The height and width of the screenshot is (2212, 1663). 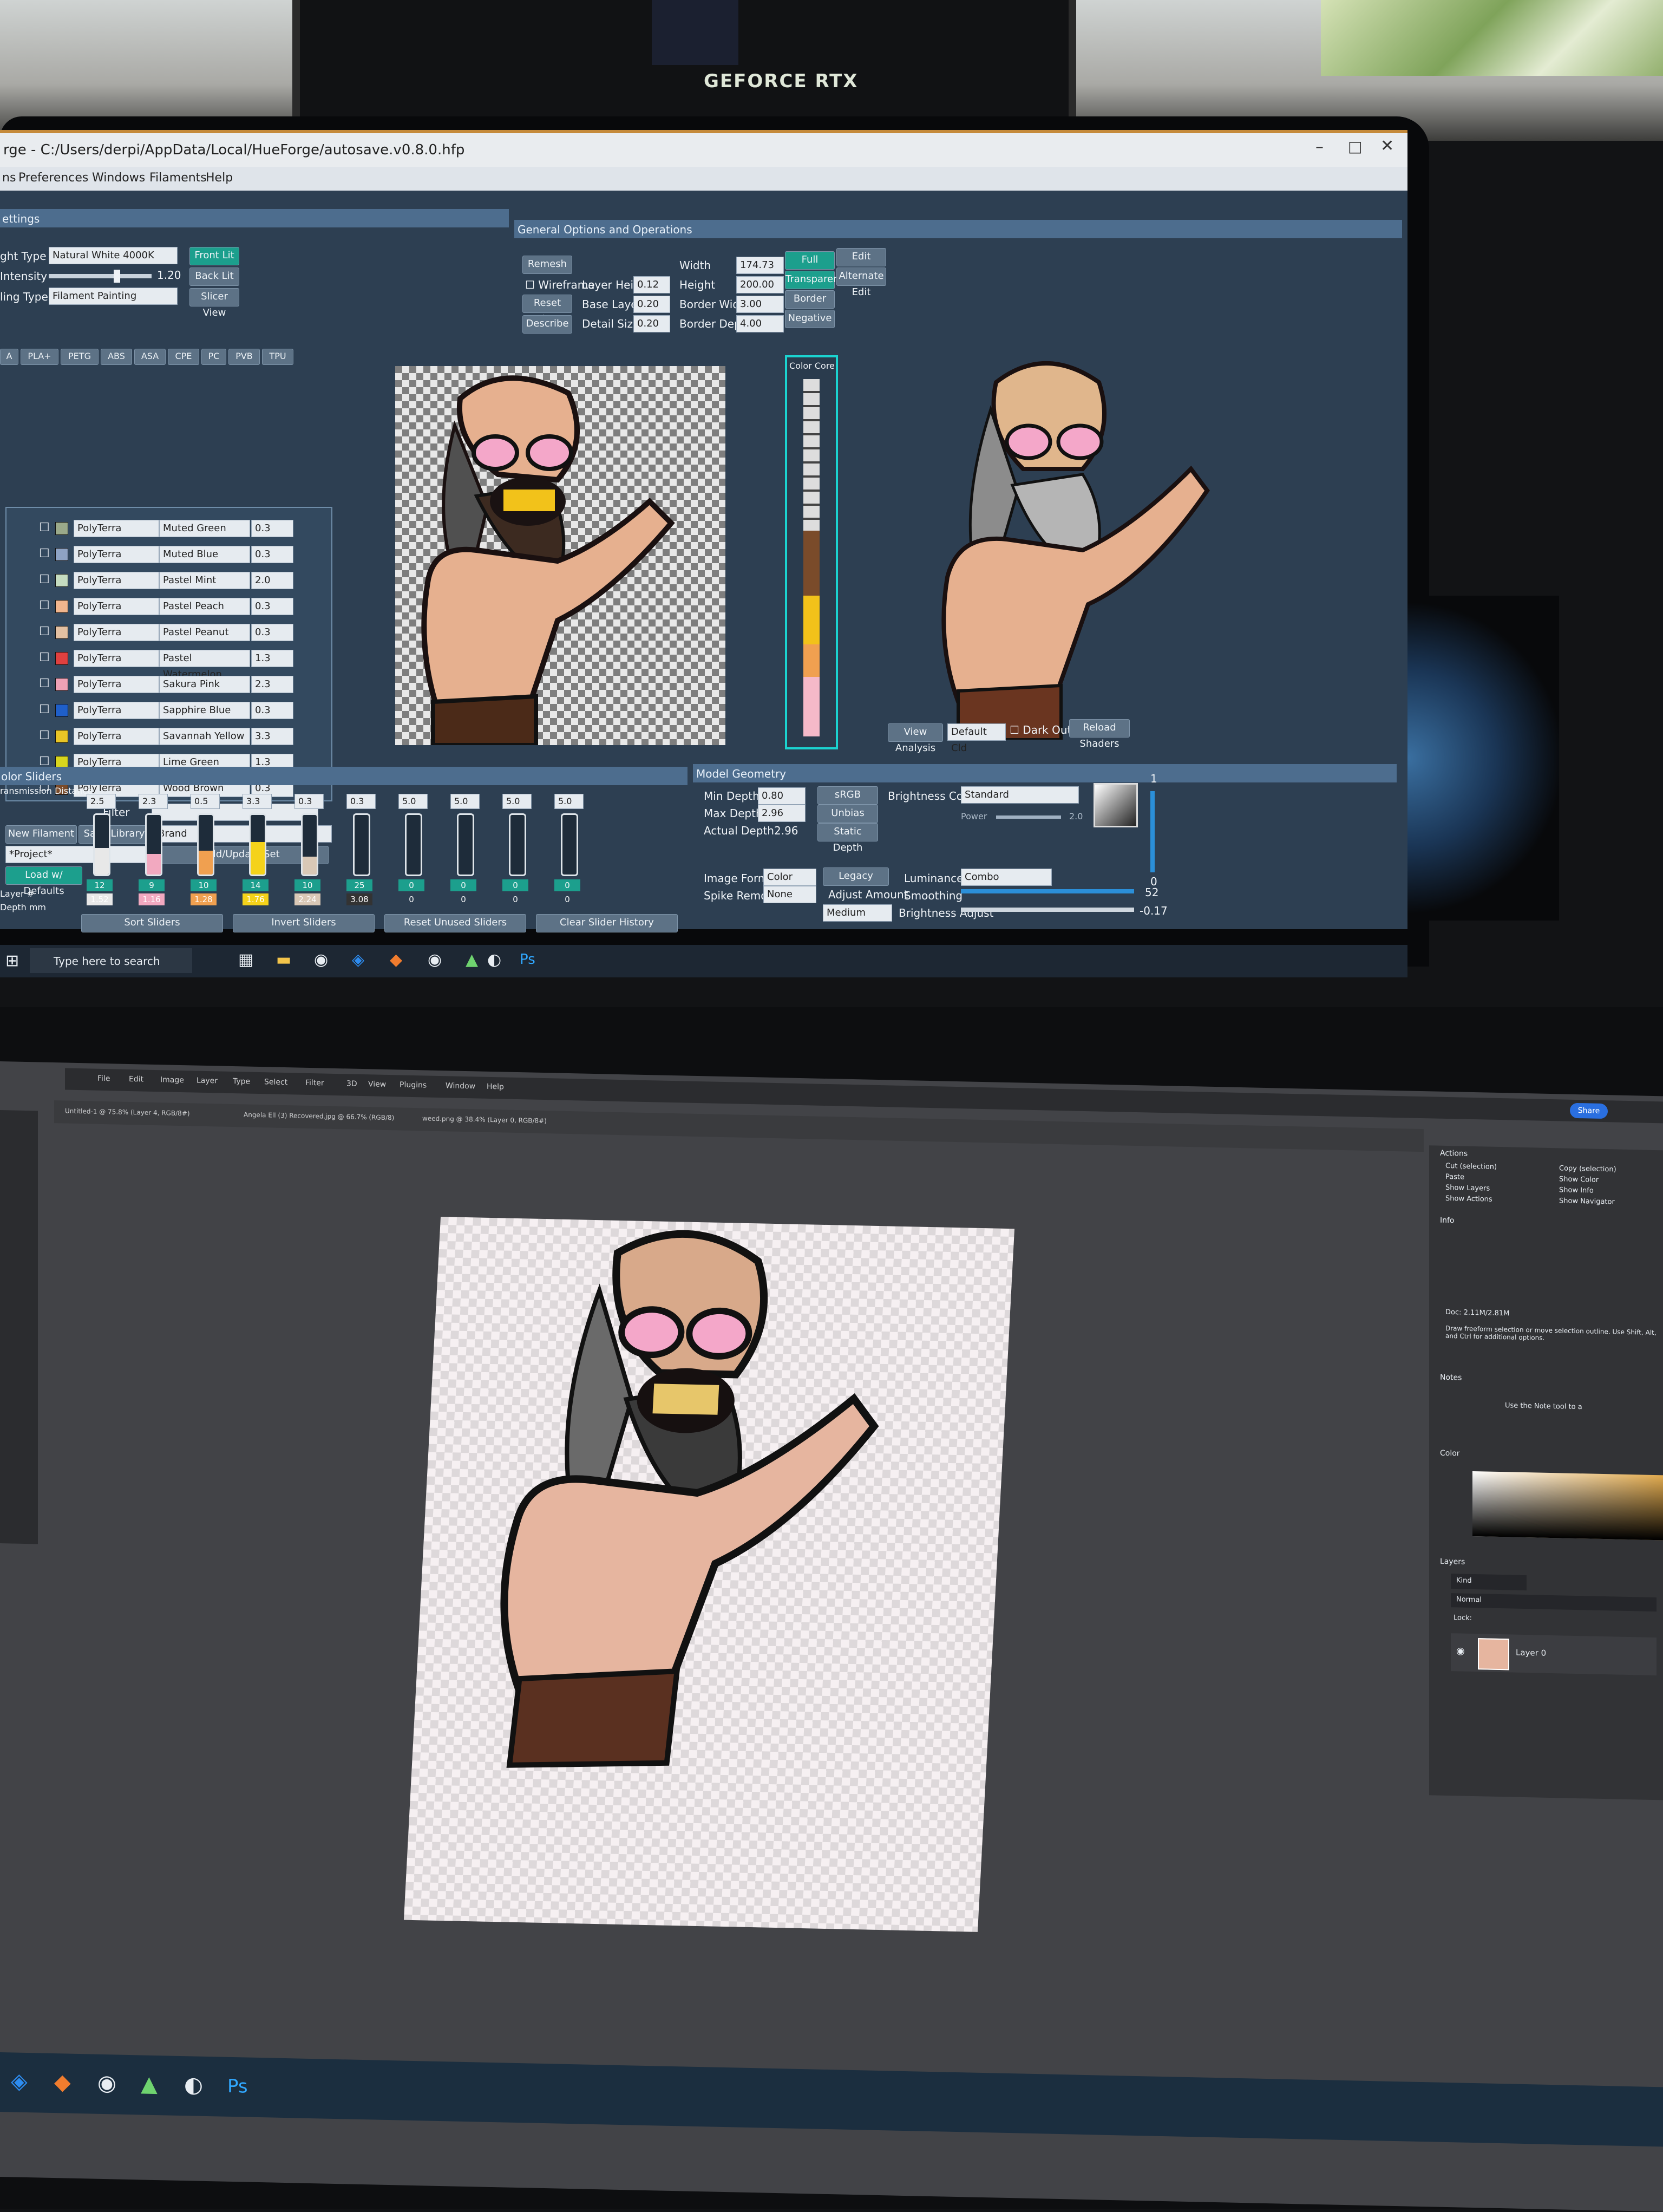 I want to click on light-type-select: Natural White 4000K, so click(x=114, y=255).